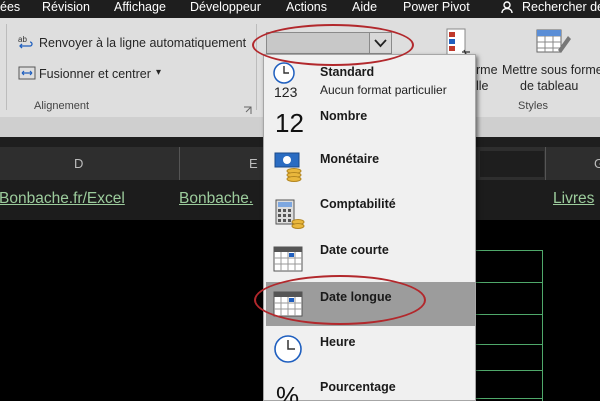 The height and width of the screenshot is (401, 600). What do you see at coordinates (340, 300) in the screenshot?
I see `annotation-ellipse-long-date` at bounding box center [340, 300].